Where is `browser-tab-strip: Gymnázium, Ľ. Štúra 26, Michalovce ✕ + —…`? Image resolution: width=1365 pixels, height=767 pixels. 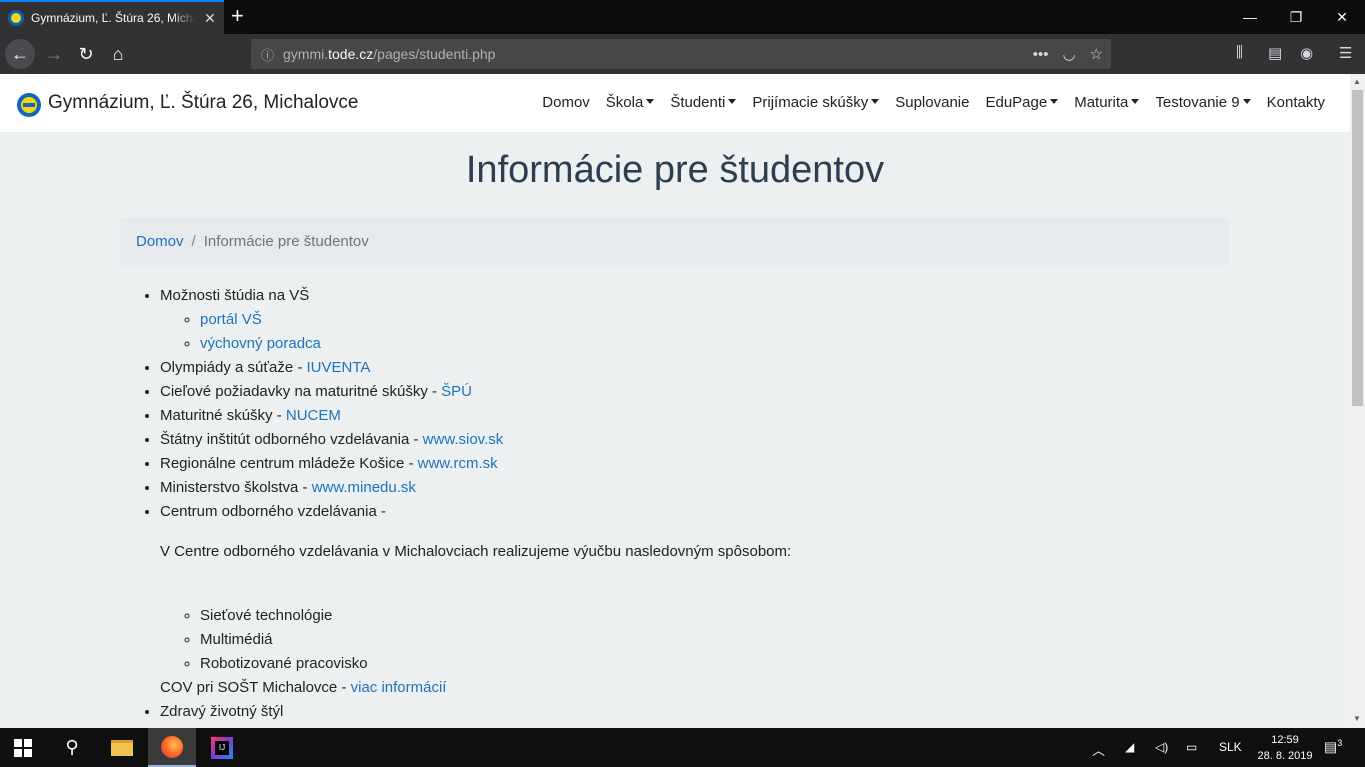
browser-tab-strip: Gymnázium, Ľ. Štúra 26, Michalovce ✕ + —… is located at coordinates (682, 17).